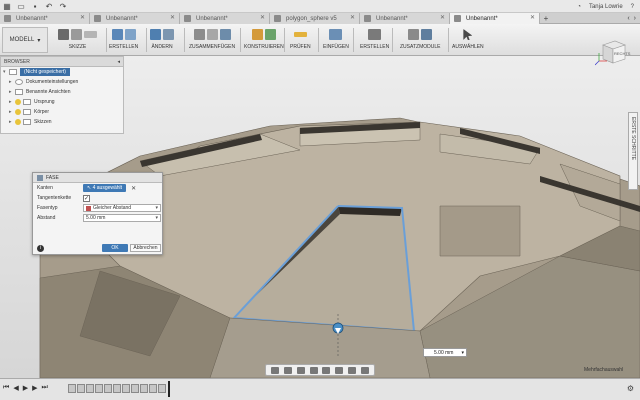 The height and width of the screenshot is (400, 640). I want to click on sketch-group: SKIZZE, so click(77, 40).